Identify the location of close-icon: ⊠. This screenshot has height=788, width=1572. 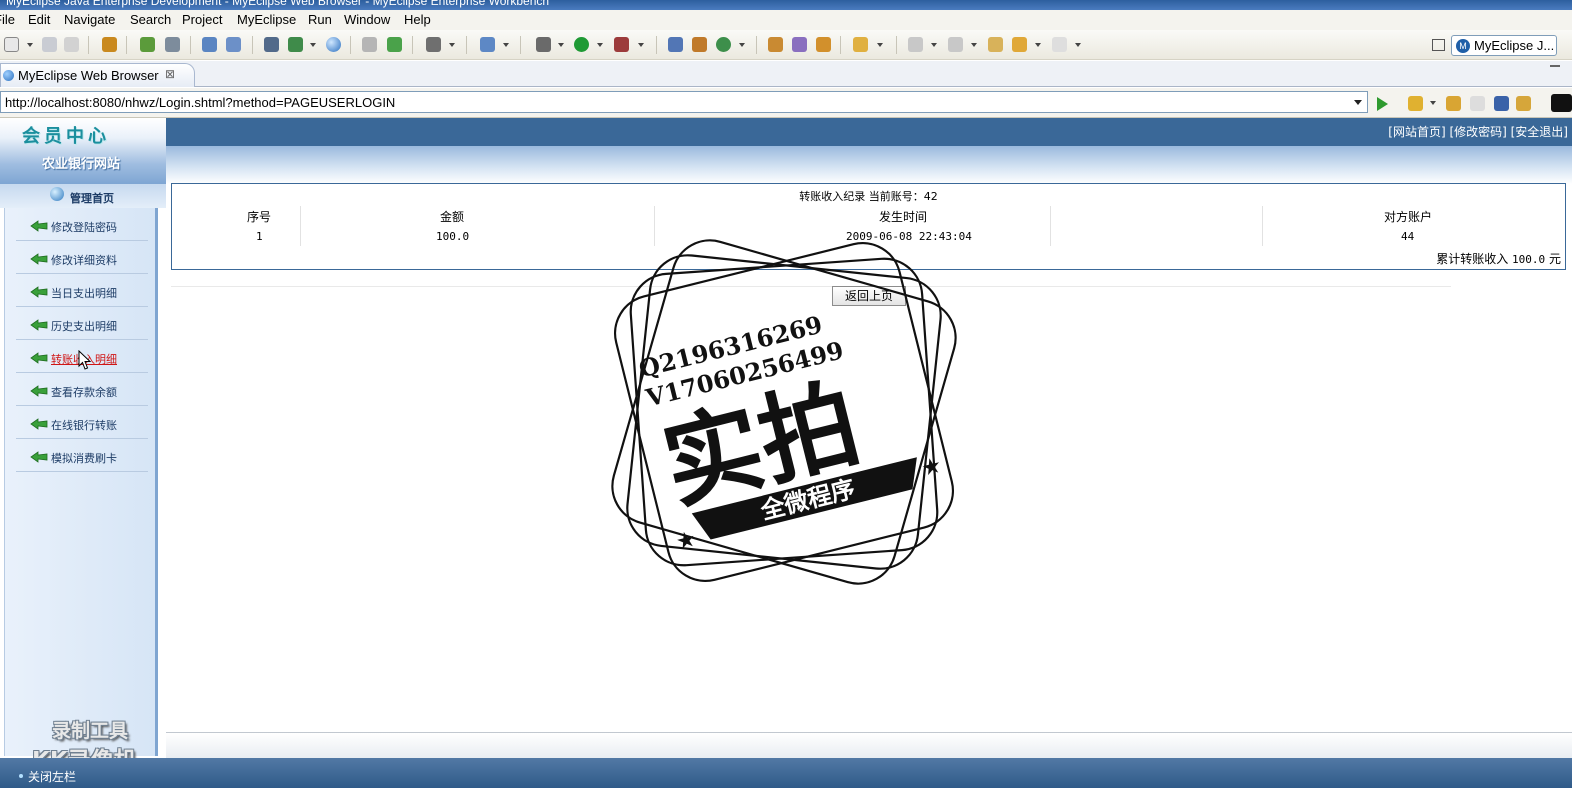
(170, 74).